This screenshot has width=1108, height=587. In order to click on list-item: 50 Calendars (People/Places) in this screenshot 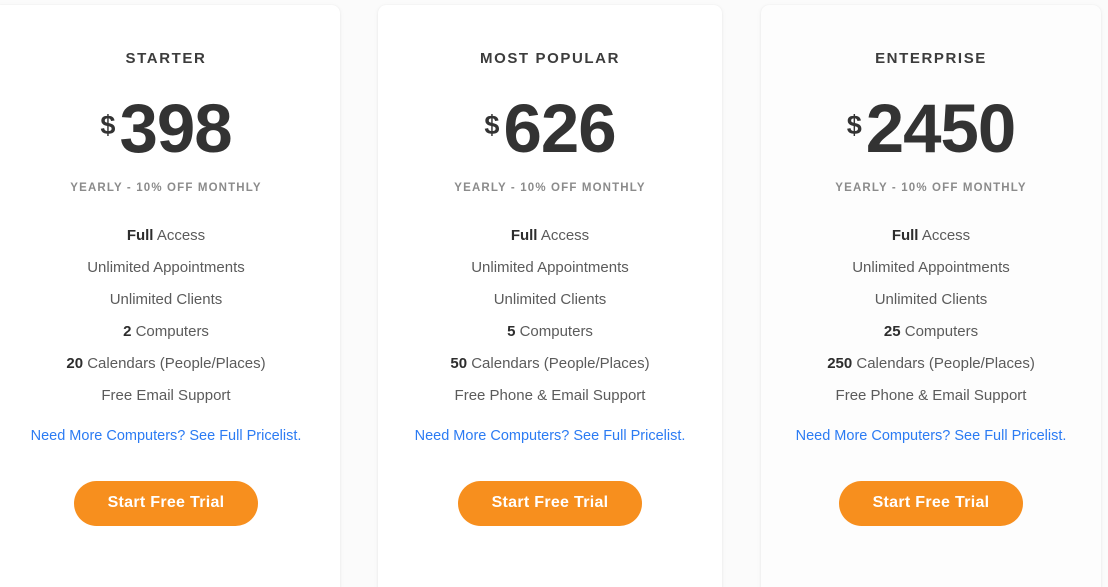, I will do `click(550, 363)`.